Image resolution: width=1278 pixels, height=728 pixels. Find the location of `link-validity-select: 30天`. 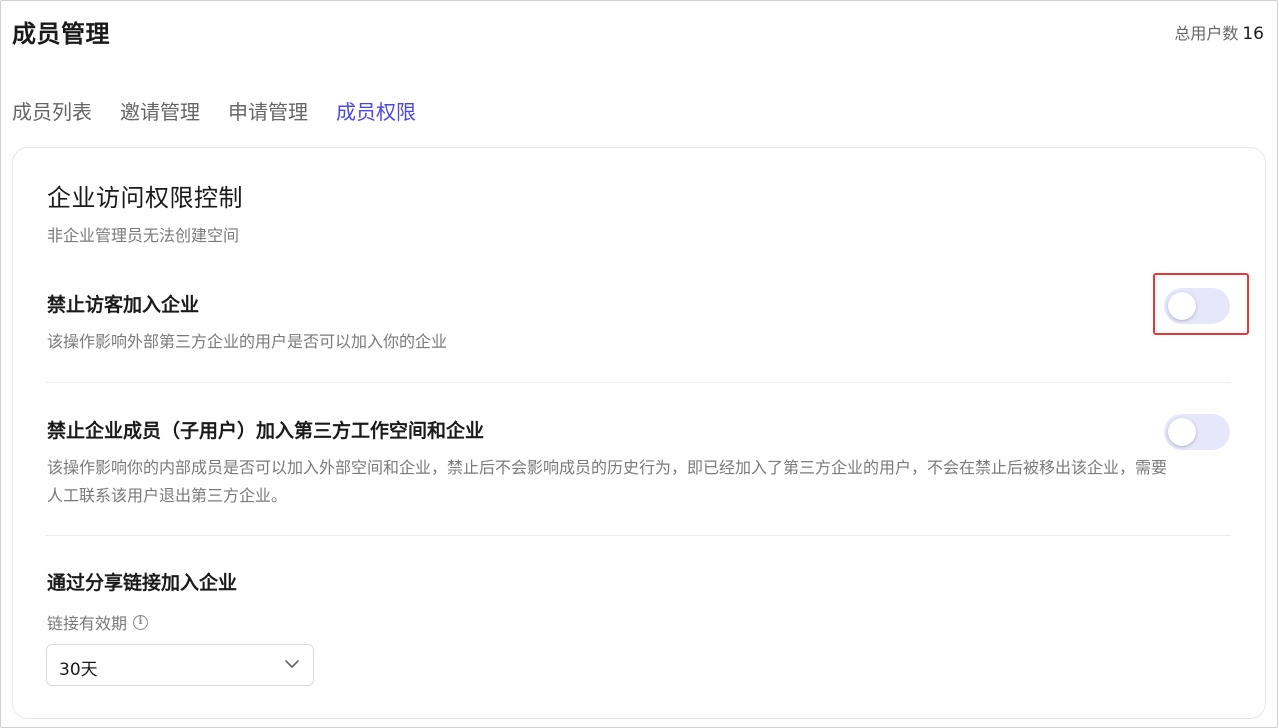

link-validity-select: 30天 is located at coordinates (180, 665).